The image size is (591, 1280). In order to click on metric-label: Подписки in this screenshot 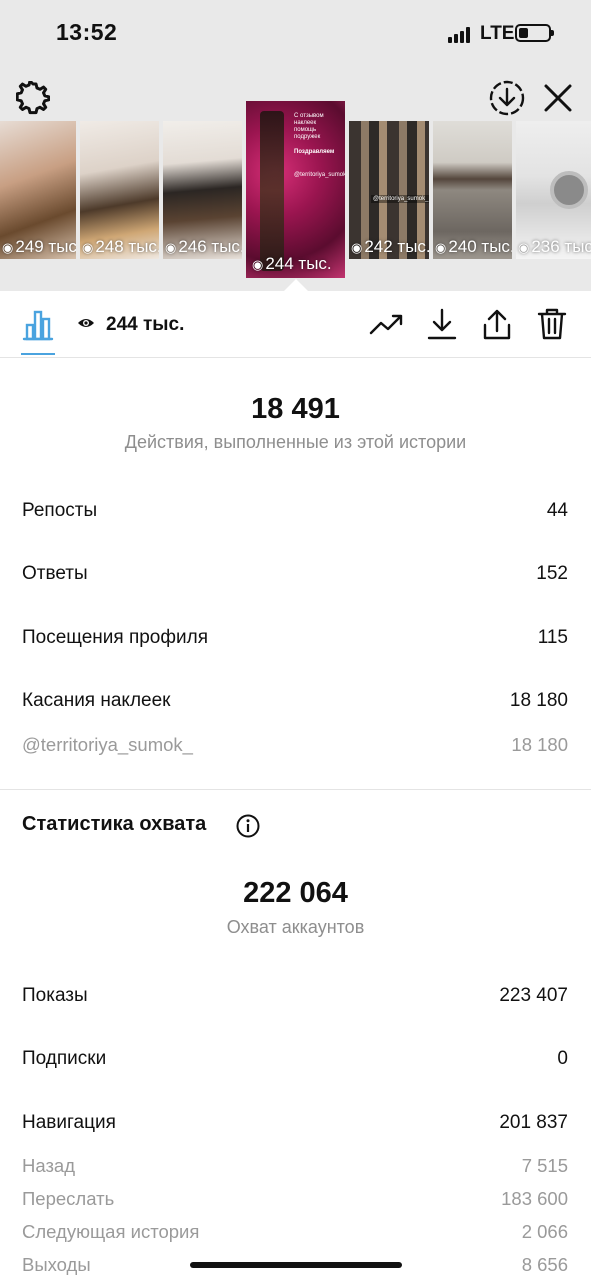, I will do `click(64, 1058)`.